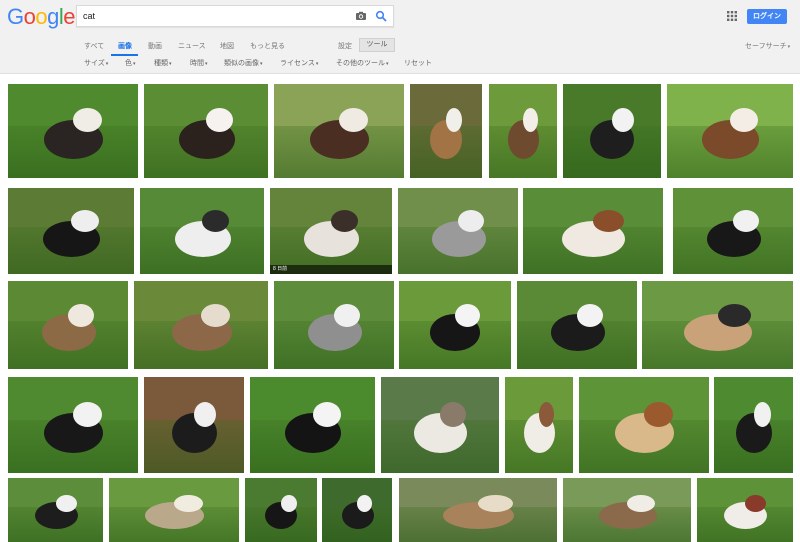  I want to click on filter-label: 種類, so click(161, 63).